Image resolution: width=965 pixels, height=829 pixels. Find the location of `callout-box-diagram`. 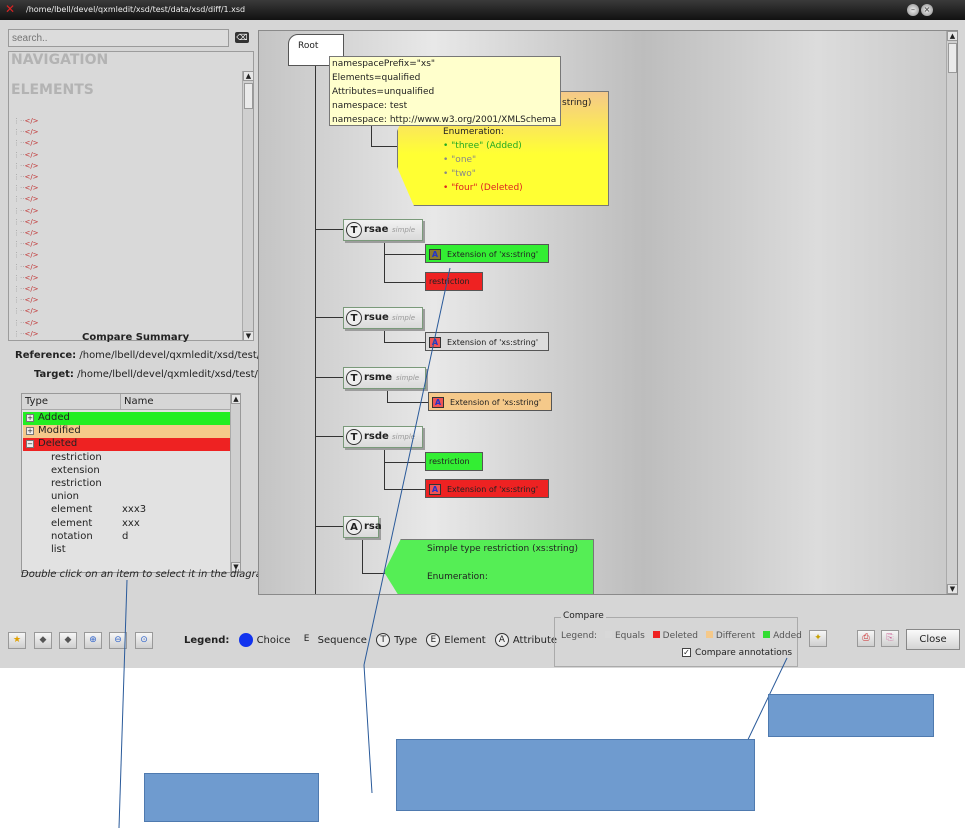

callout-box-diagram is located at coordinates (575, 775).